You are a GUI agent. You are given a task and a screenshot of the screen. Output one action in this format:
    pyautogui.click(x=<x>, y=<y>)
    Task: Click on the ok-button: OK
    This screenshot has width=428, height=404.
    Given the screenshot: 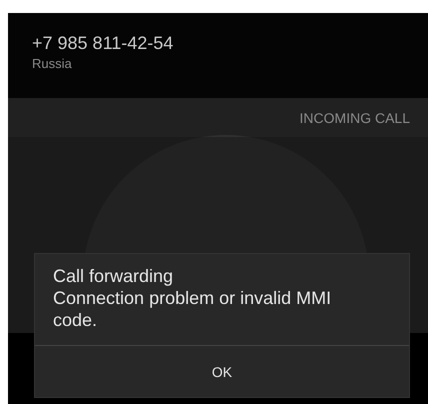 What is the action you would take?
    pyautogui.click(x=222, y=371)
    